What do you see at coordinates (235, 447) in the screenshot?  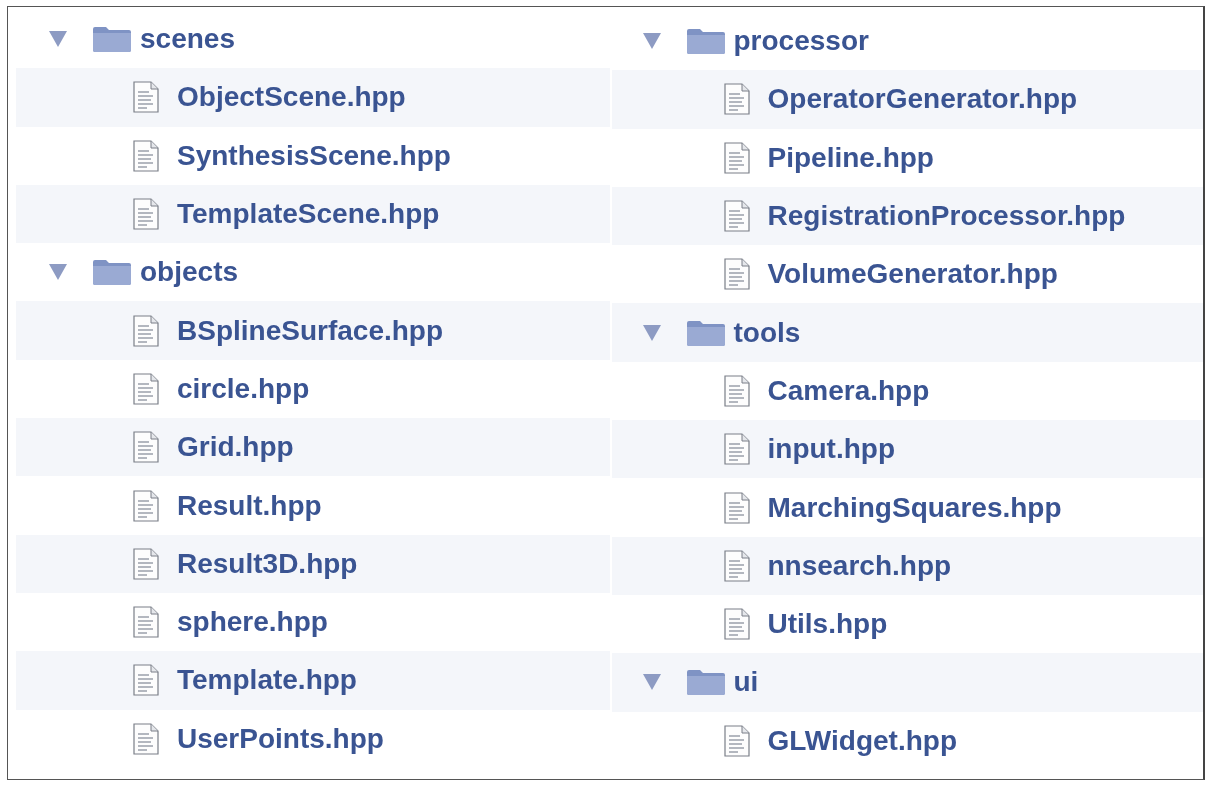 I see `file-name: Grid.hpp` at bounding box center [235, 447].